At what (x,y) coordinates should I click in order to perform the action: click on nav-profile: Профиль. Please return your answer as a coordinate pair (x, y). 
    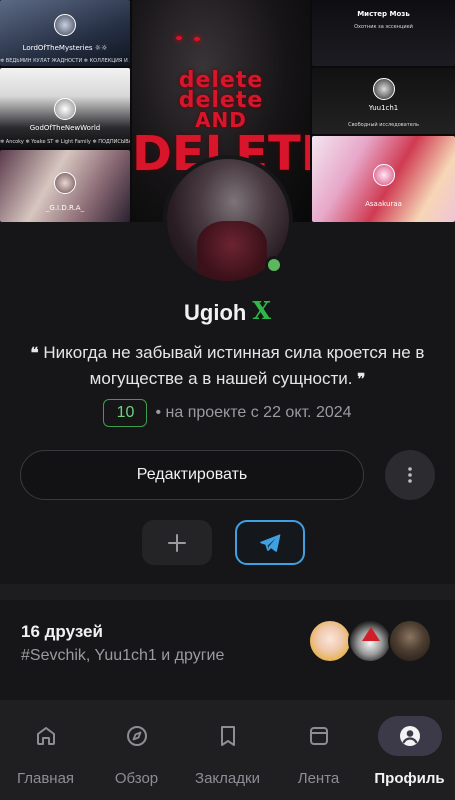
    Looking at the image, I should click on (409, 750).